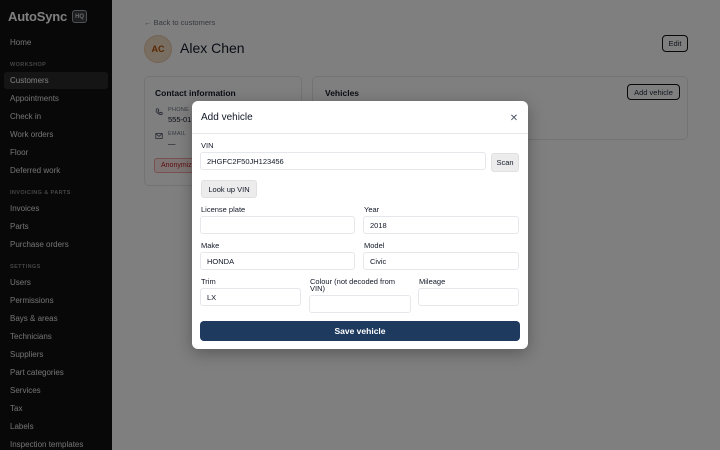 This screenshot has height=450, width=720. Describe the element at coordinates (353, 285) in the screenshot. I see `colour-label: Colour (not decoded from VIN)` at that location.